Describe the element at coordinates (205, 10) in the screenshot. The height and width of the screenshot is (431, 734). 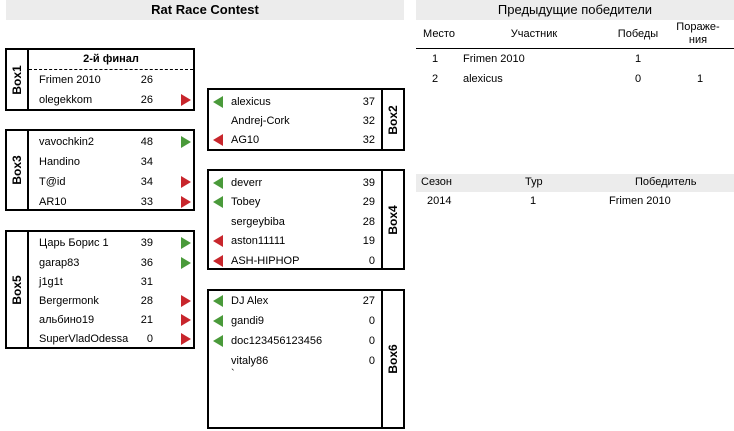
I see `page-title: Rat Race Contest` at that location.